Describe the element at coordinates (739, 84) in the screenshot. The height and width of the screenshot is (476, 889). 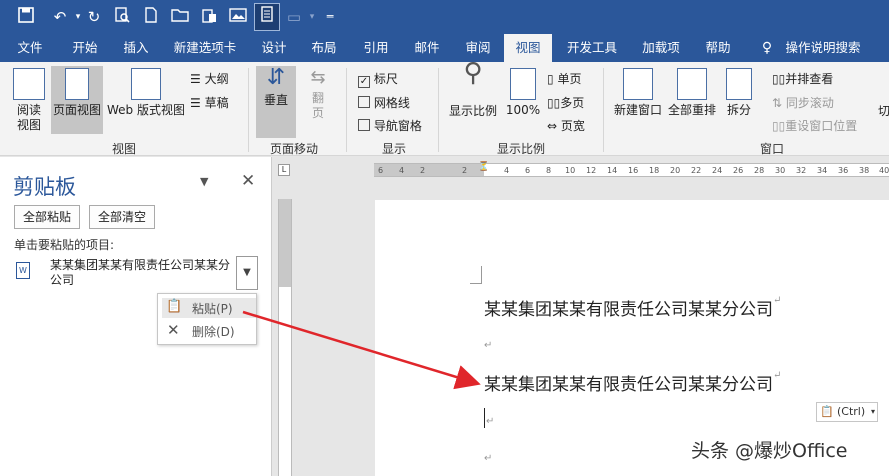
I see `split-icon` at that location.